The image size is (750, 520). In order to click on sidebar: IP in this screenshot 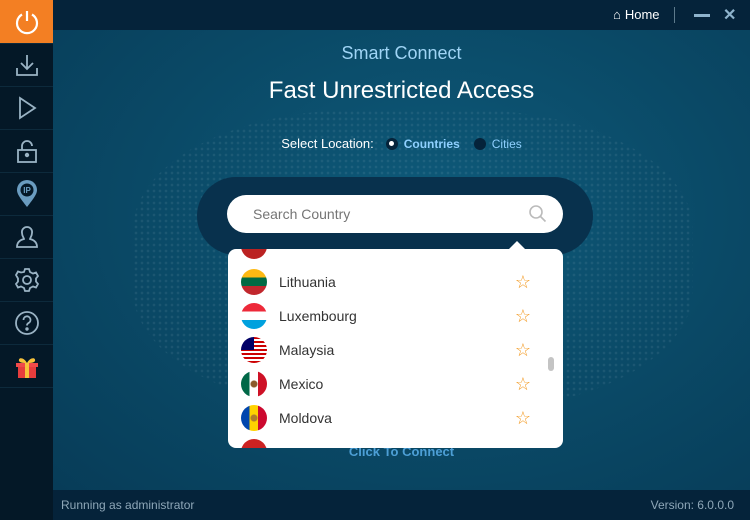, I will do `click(26, 260)`.